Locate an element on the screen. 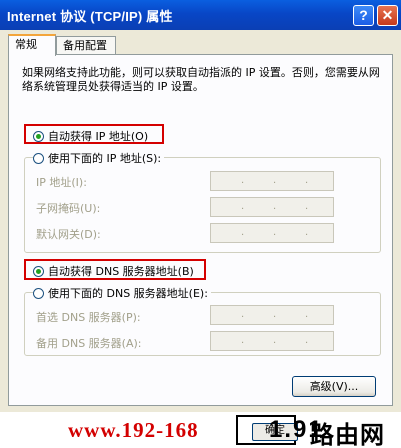 Image resolution: width=401 pixels, height=448 pixels. close-button: ✕ is located at coordinates (387, 15).